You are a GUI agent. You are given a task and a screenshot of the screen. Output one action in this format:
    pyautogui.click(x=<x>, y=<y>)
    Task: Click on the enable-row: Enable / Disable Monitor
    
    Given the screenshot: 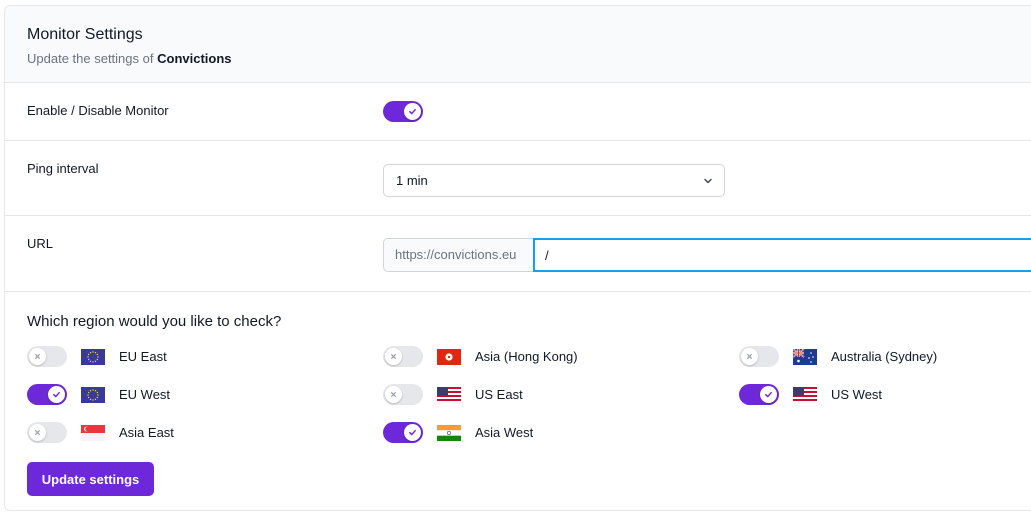 What is the action you would take?
    pyautogui.click(x=518, y=112)
    